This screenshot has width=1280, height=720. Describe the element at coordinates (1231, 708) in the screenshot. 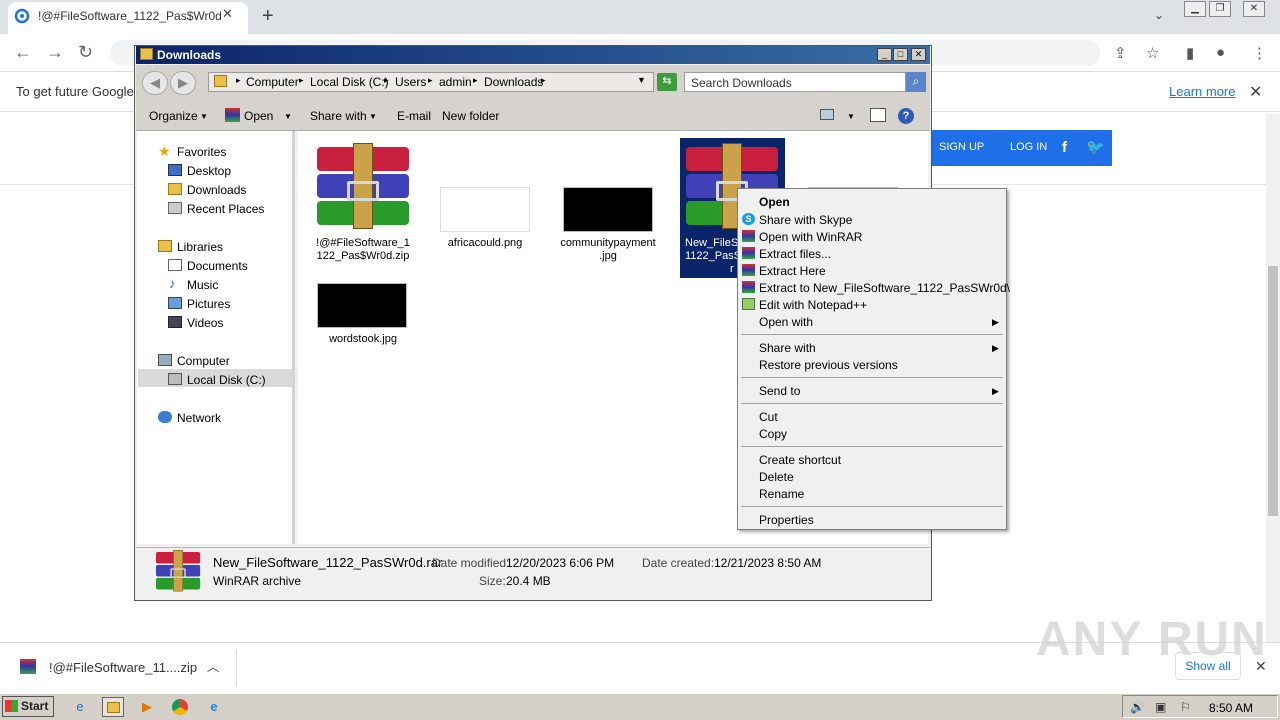

I see `taskbar-clock: 8:50 AM` at that location.